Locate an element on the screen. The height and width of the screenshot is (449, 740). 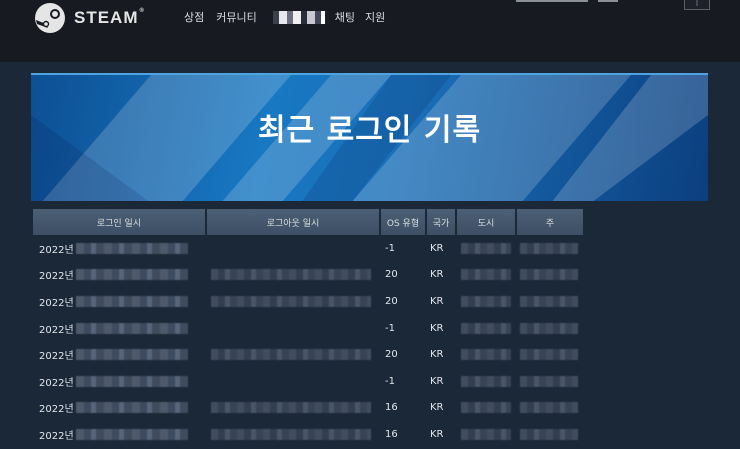
table-header: 로그인 일시 로그아웃 일시 OS 유형 국가 도시 주 is located at coordinates (309, 222).